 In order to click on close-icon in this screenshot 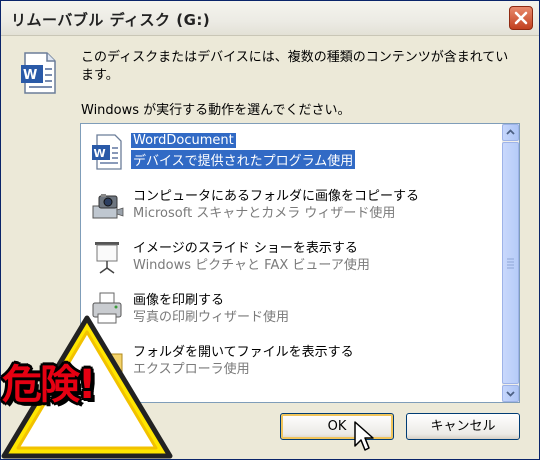, I will do `click(521, 18)`.